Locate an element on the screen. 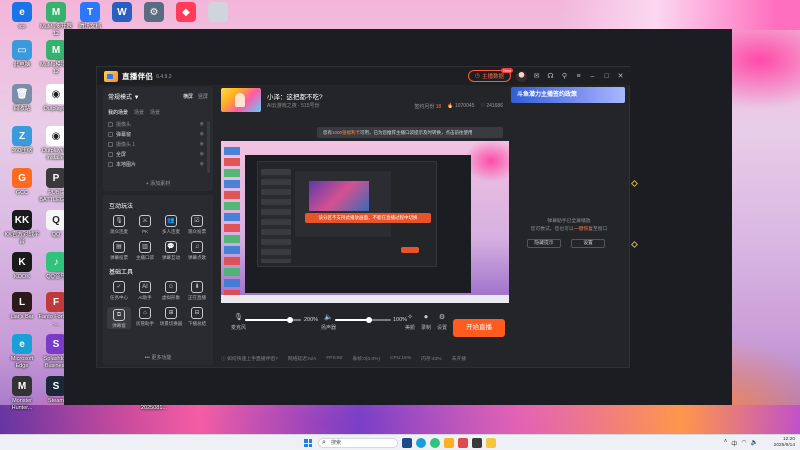 This screenshot has height=450, width=800. tool-button: ⧉ 弹幕窗 is located at coordinates (119, 318).